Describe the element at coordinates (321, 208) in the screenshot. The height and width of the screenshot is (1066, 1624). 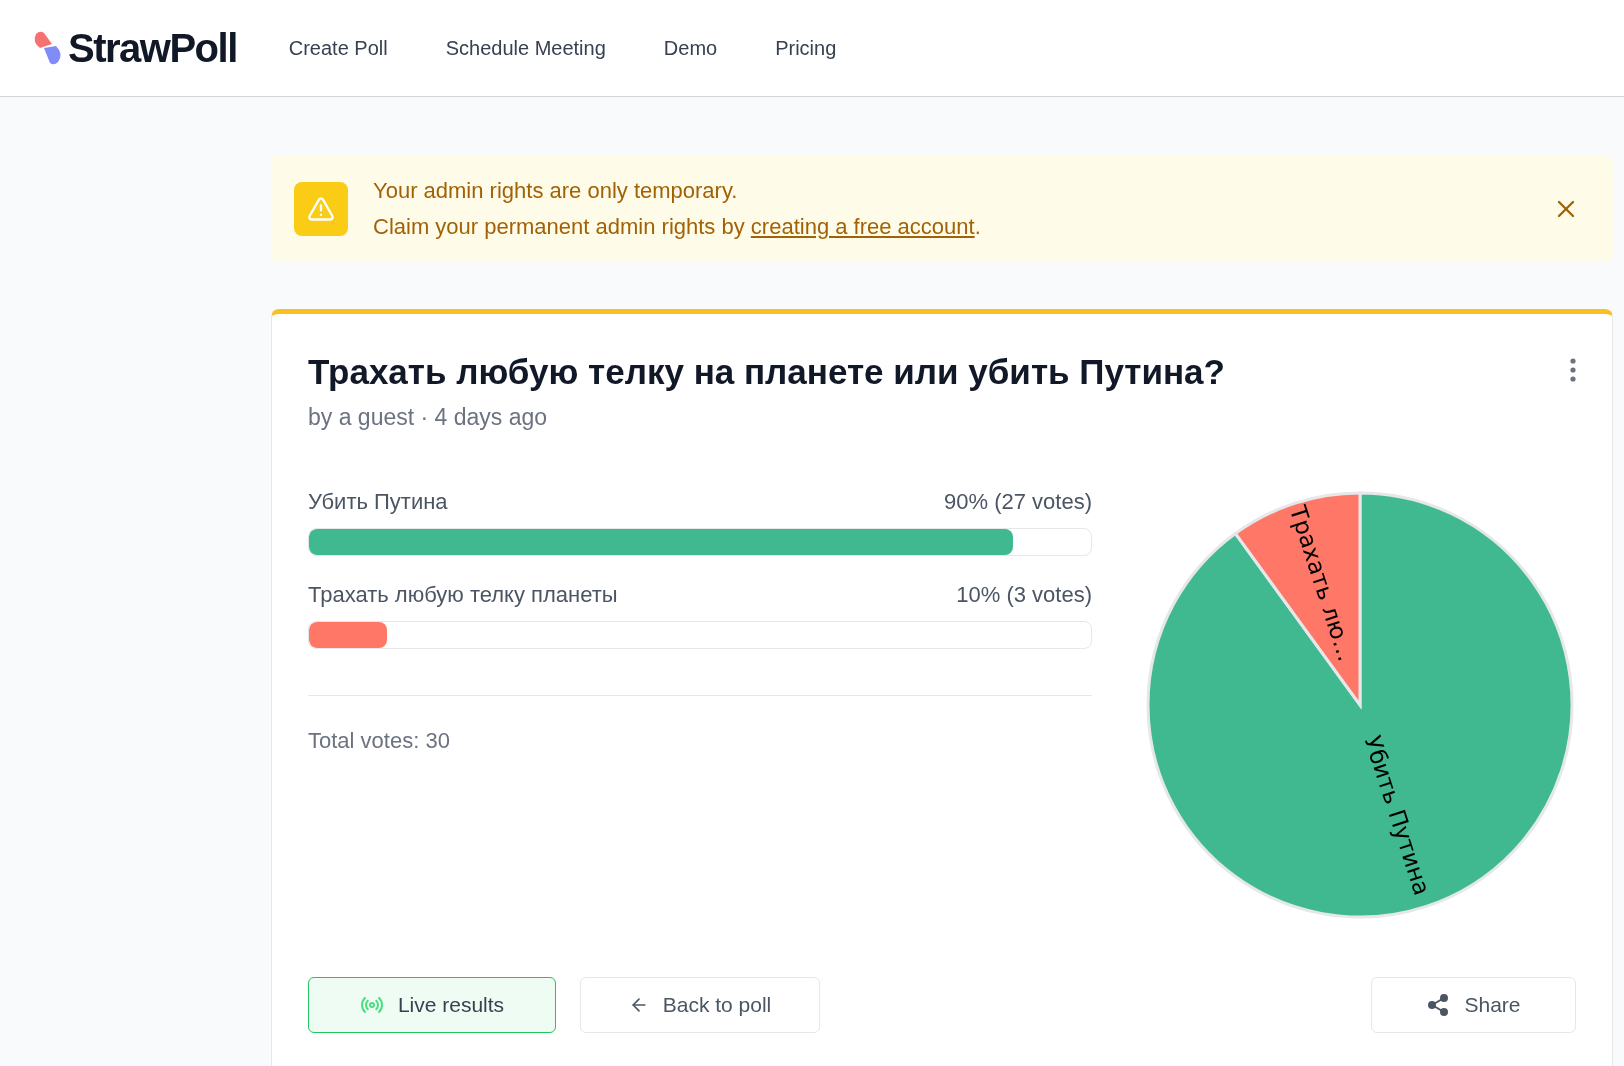
I see `warning-icon` at that location.